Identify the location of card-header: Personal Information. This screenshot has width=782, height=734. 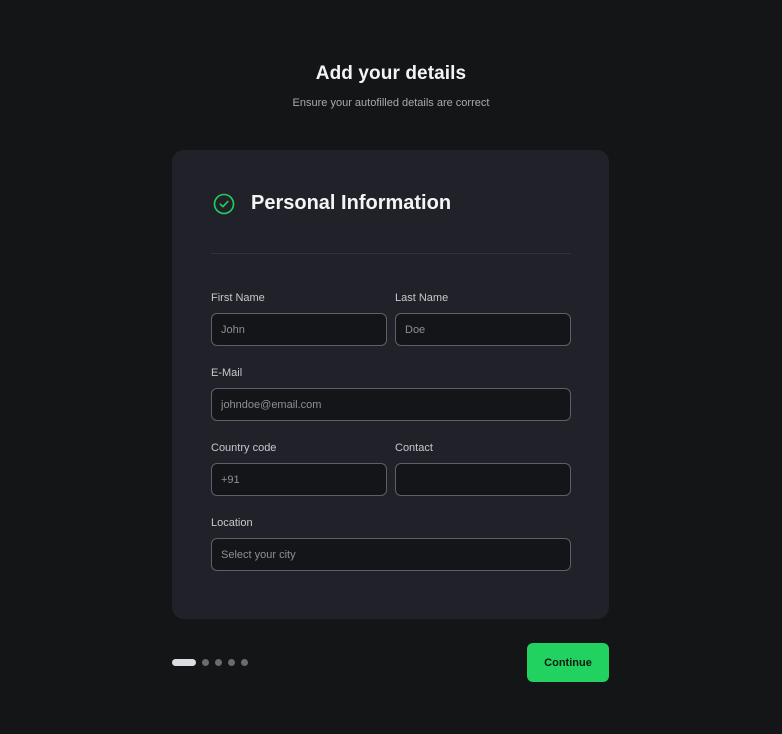
(332, 203).